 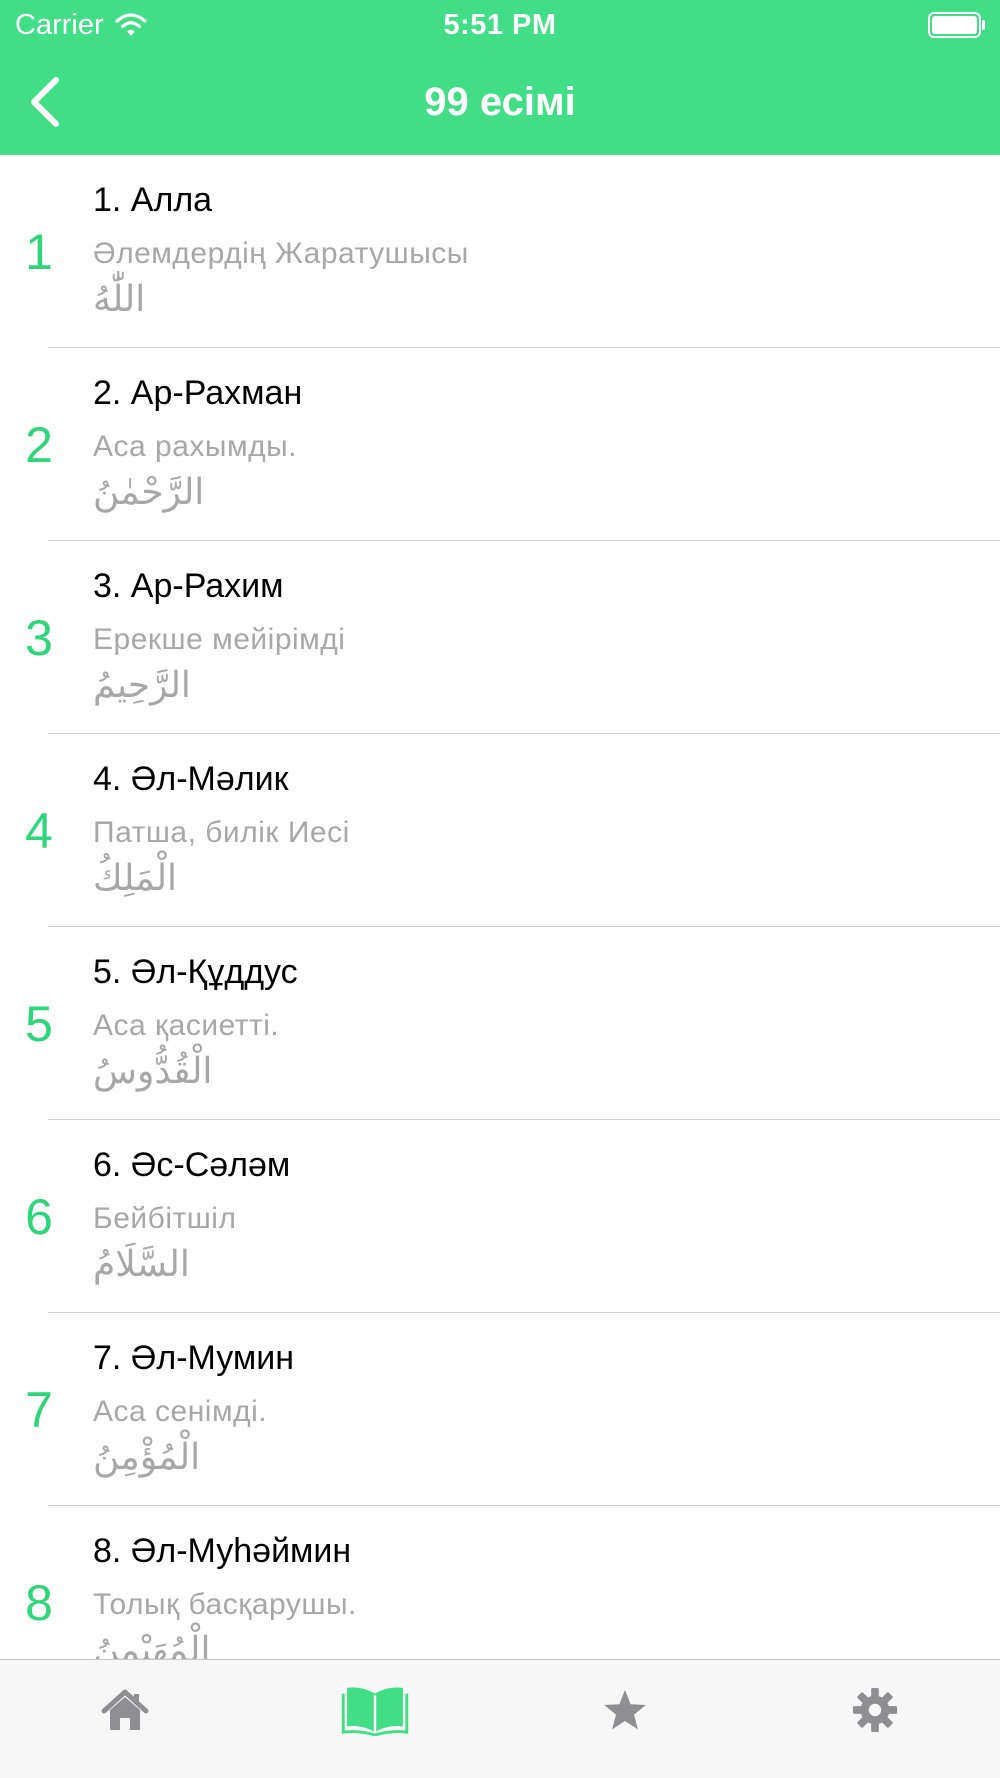 What do you see at coordinates (153, 1071) in the screenshot?
I see `item-arabic: الْقُدُّوسُ` at bounding box center [153, 1071].